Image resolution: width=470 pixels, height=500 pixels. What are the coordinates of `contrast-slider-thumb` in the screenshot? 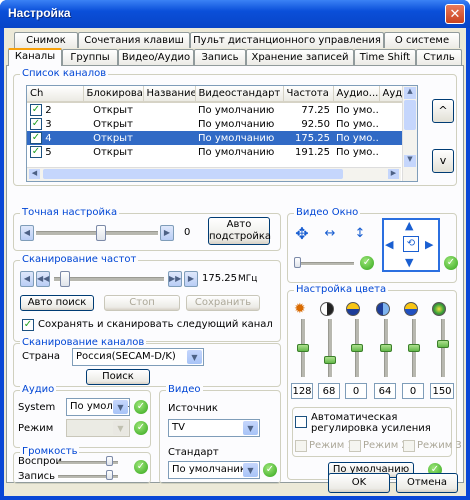 It's located at (330, 359).